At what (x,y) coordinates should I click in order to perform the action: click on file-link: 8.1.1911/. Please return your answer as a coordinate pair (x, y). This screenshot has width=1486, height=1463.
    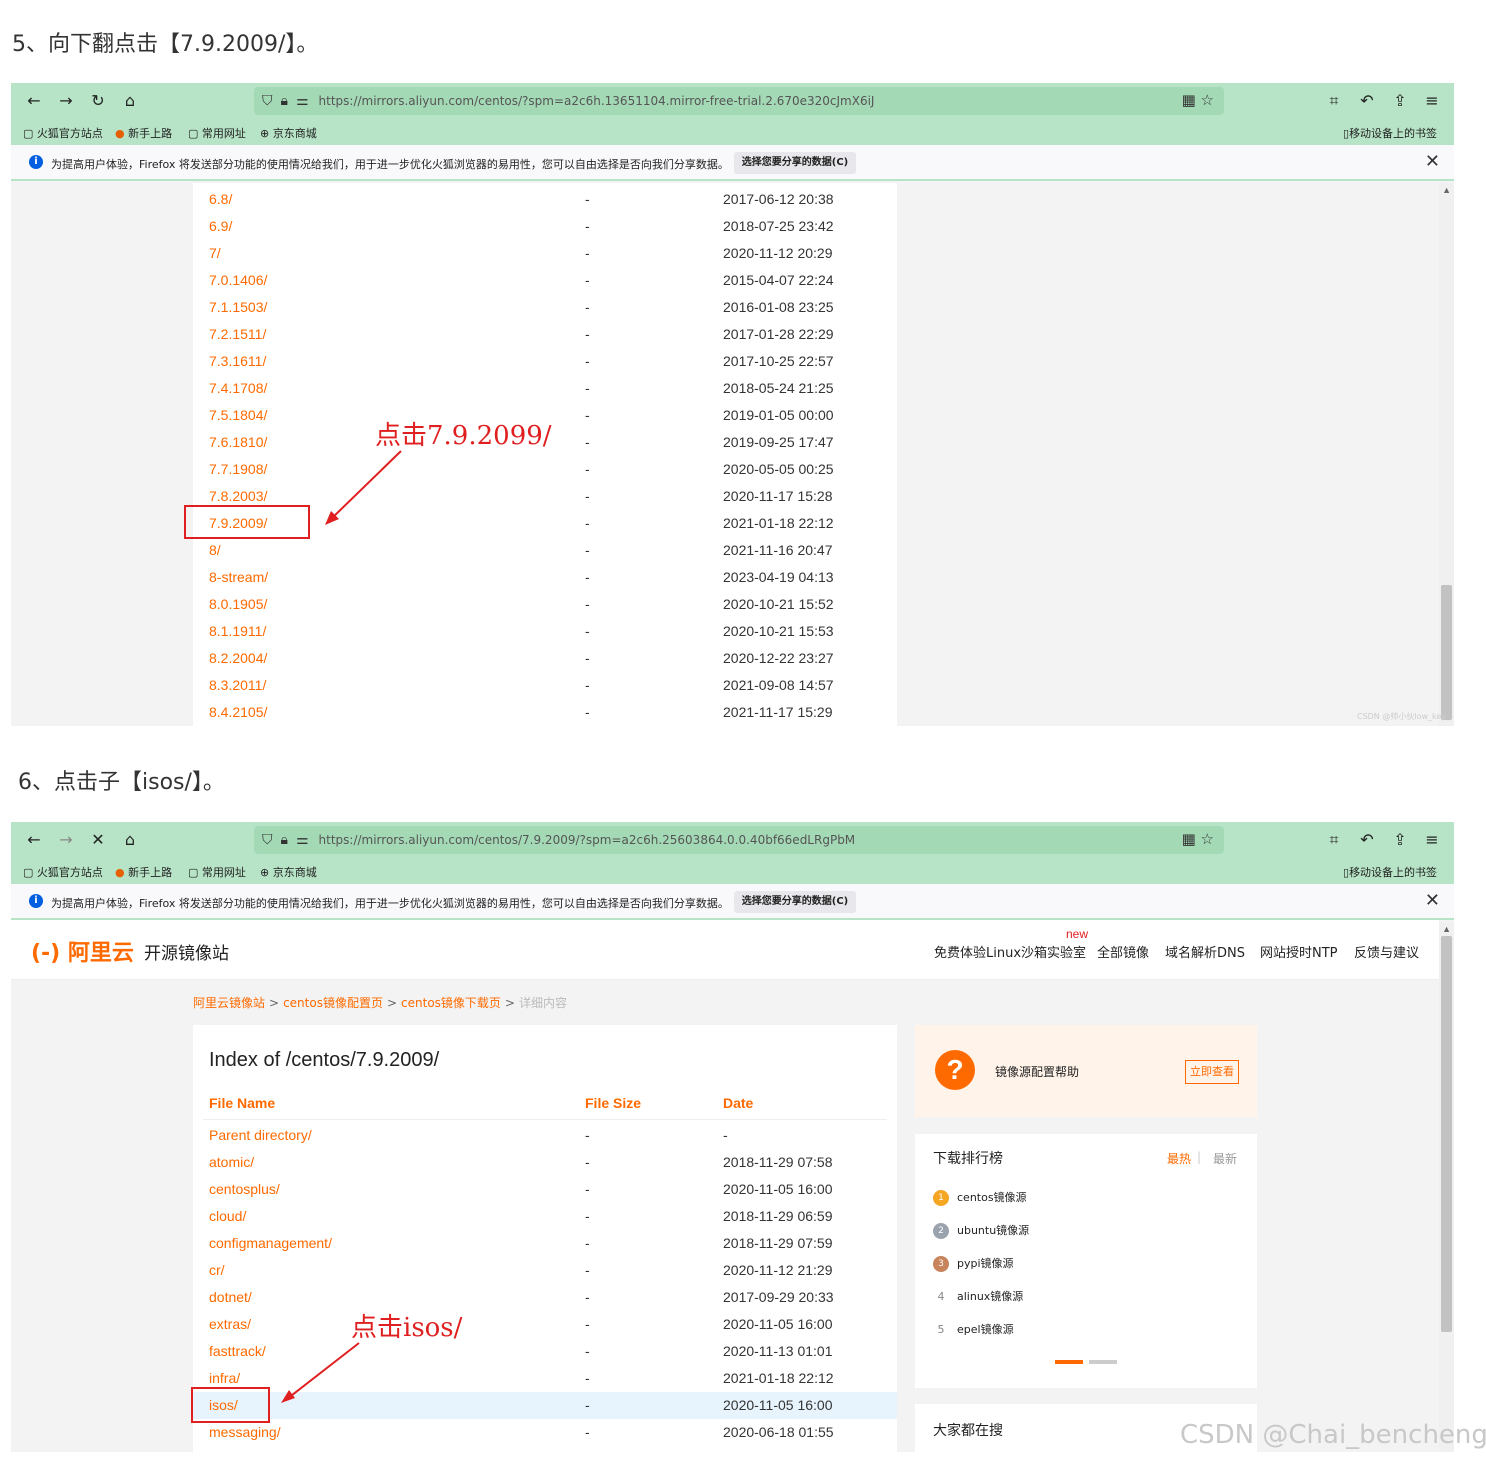
    Looking at the image, I should click on (237, 631).